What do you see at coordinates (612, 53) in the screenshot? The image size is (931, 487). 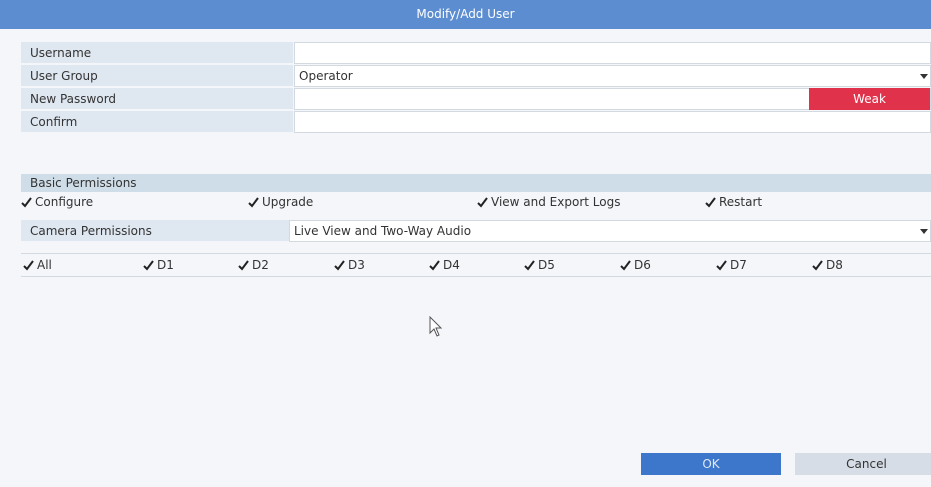 I see `username-input` at bounding box center [612, 53].